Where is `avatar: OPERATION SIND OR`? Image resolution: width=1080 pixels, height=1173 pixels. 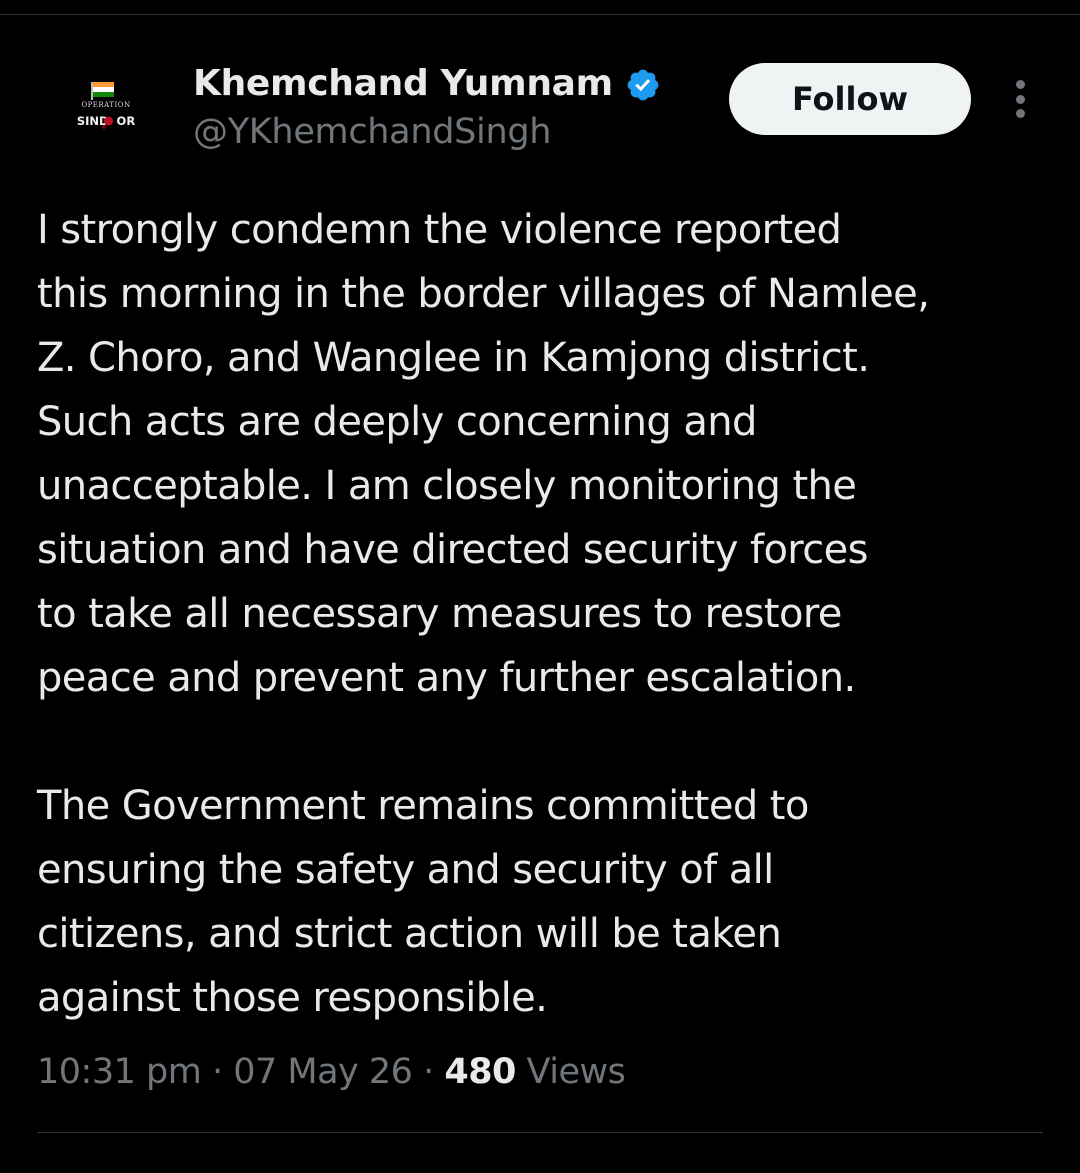
avatar: OPERATION SIND OR is located at coordinates (106, 122).